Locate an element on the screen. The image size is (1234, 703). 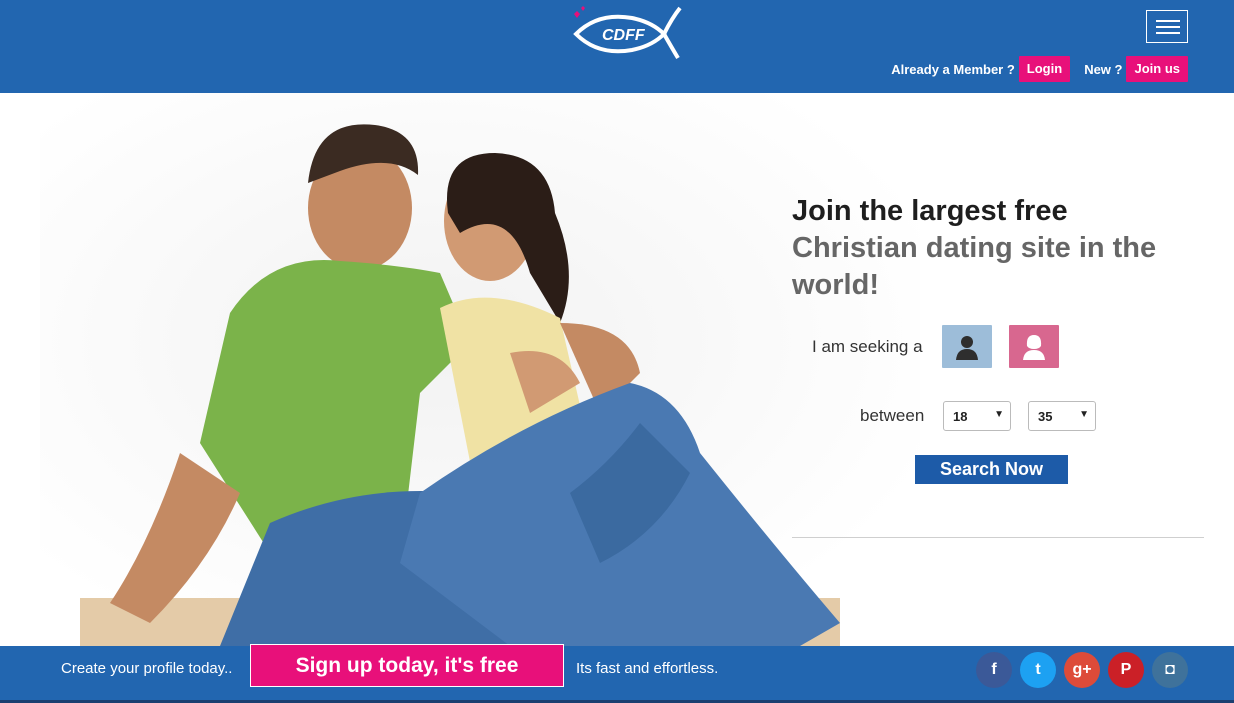
twitter-icon: t is located at coordinates (1038, 670).